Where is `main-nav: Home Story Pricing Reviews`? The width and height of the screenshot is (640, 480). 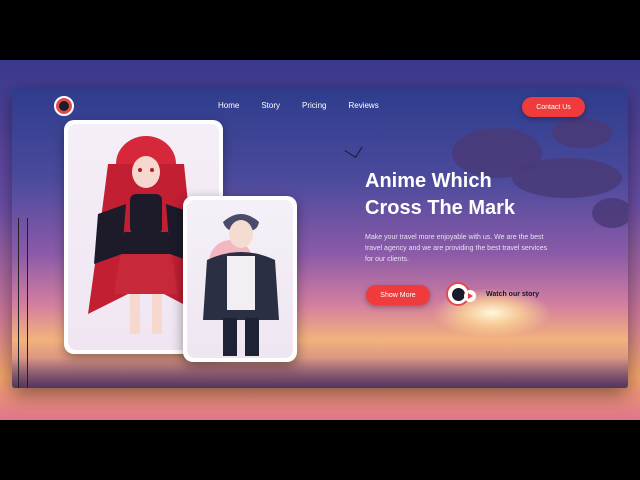 main-nav: Home Story Pricing Reviews is located at coordinates (309, 105).